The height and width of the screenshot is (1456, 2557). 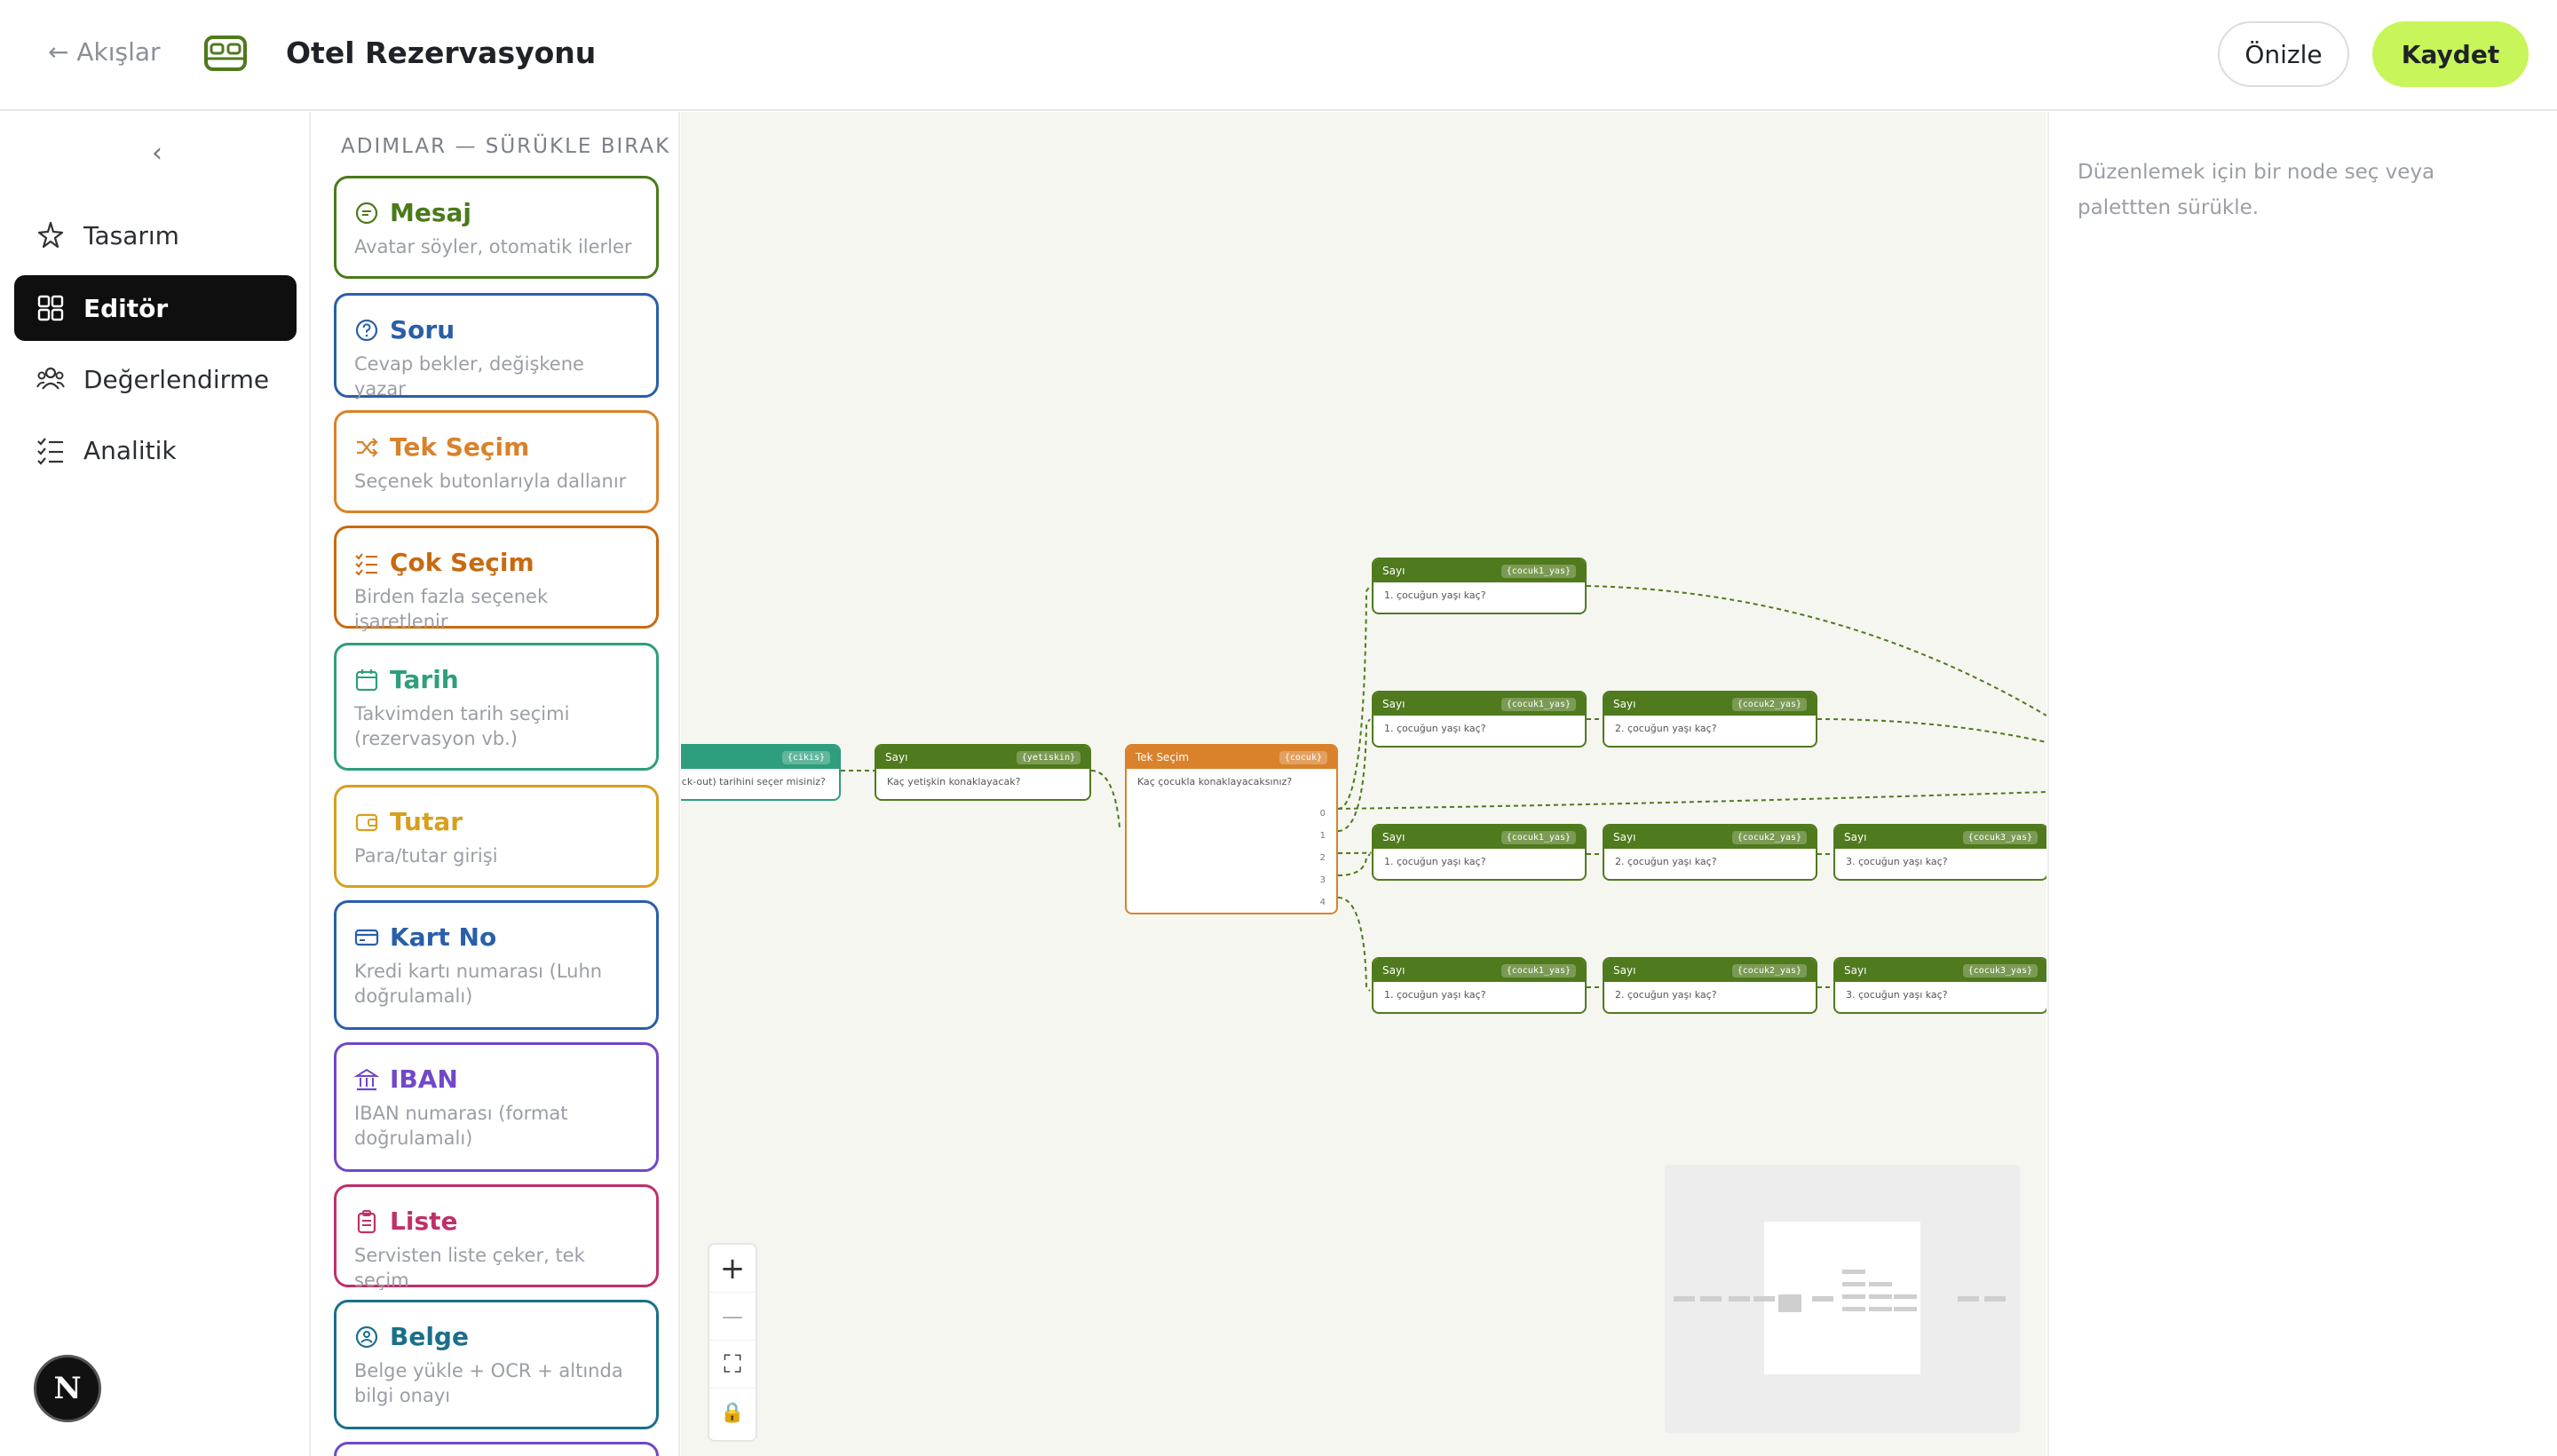 What do you see at coordinates (1769, 704) in the screenshot?
I see `node-variable: {cocuk2_yas}` at bounding box center [1769, 704].